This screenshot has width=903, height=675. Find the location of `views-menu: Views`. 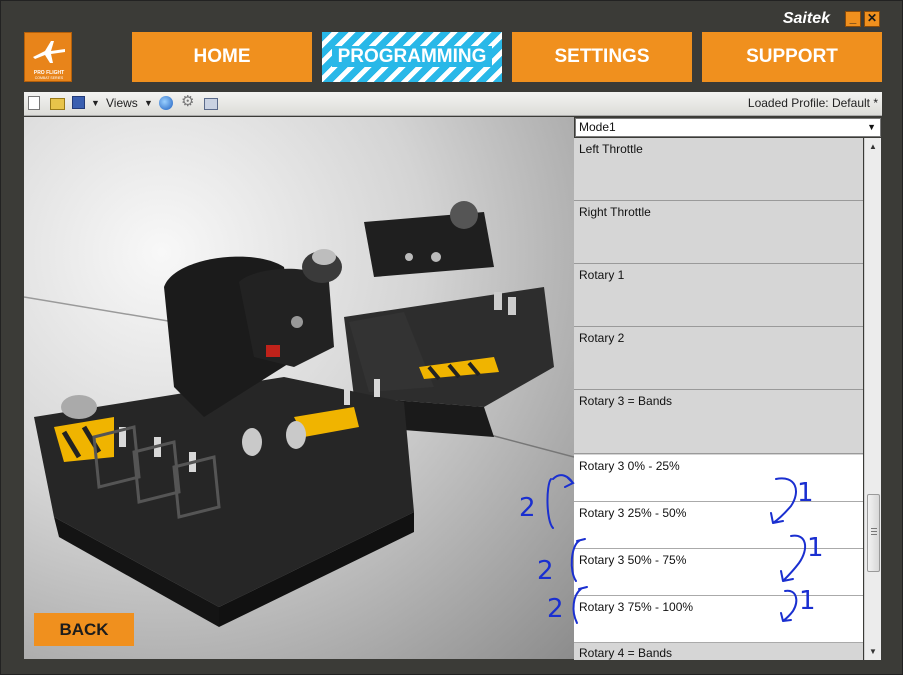

views-menu: Views is located at coordinates (122, 103).